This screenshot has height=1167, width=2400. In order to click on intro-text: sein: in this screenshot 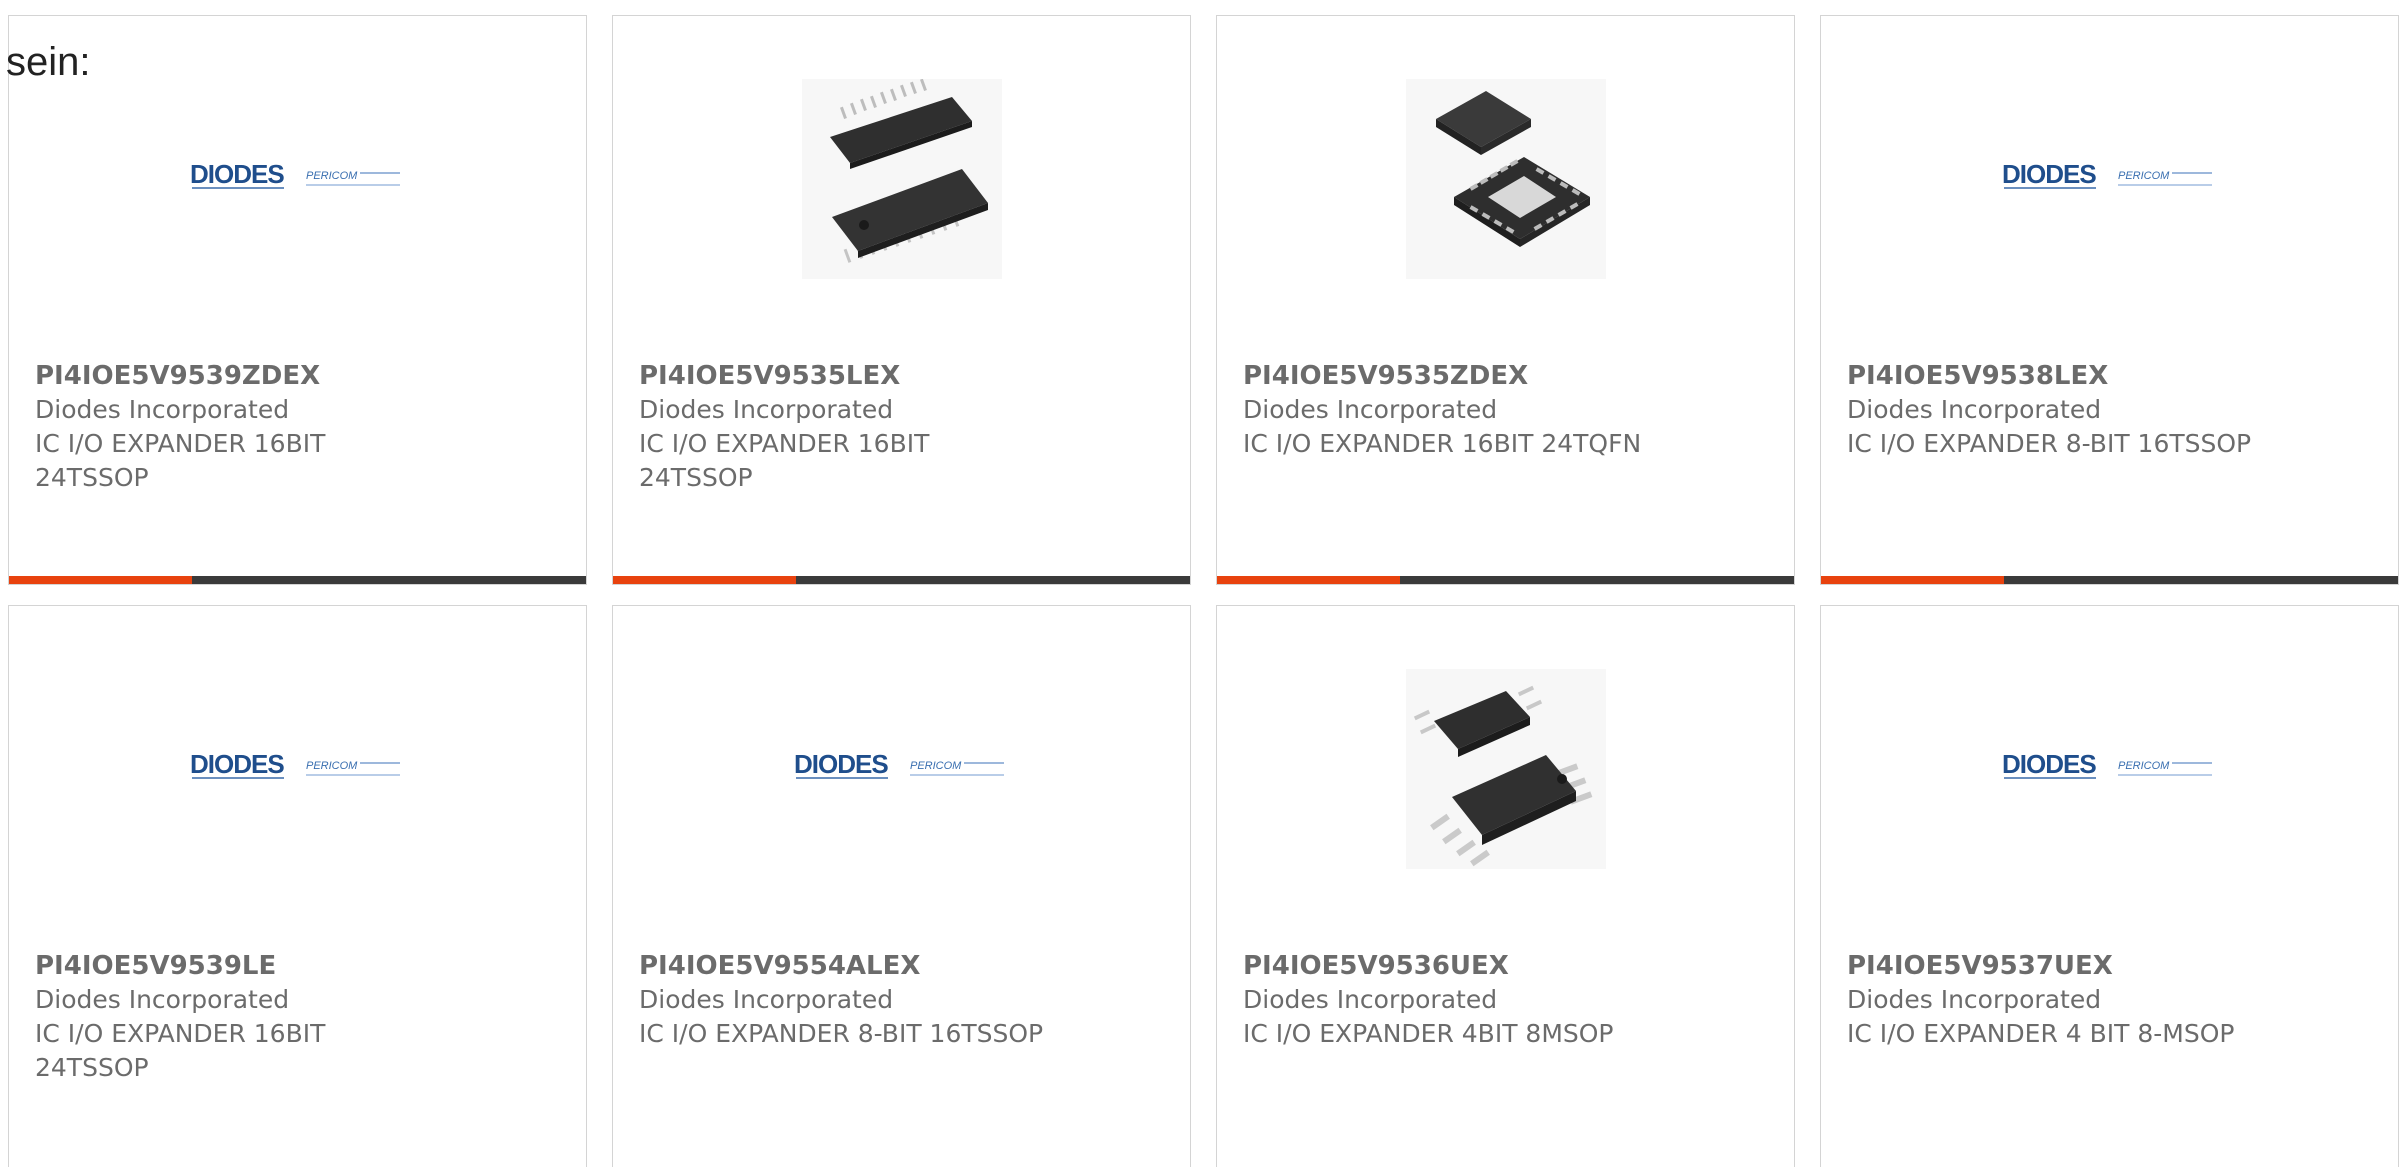, I will do `click(48, 62)`.